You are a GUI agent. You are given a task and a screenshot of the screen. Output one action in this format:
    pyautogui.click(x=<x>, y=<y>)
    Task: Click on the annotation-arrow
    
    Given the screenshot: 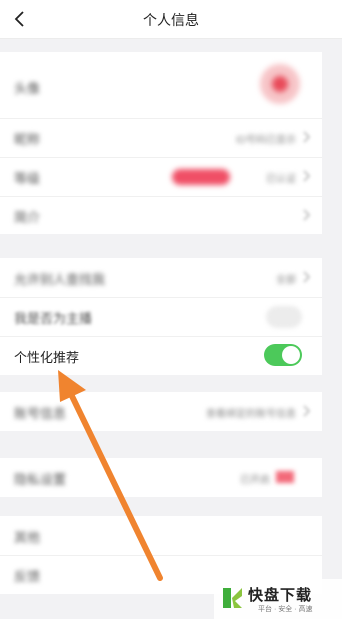 What is the action you would take?
    pyautogui.click(x=110, y=475)
    